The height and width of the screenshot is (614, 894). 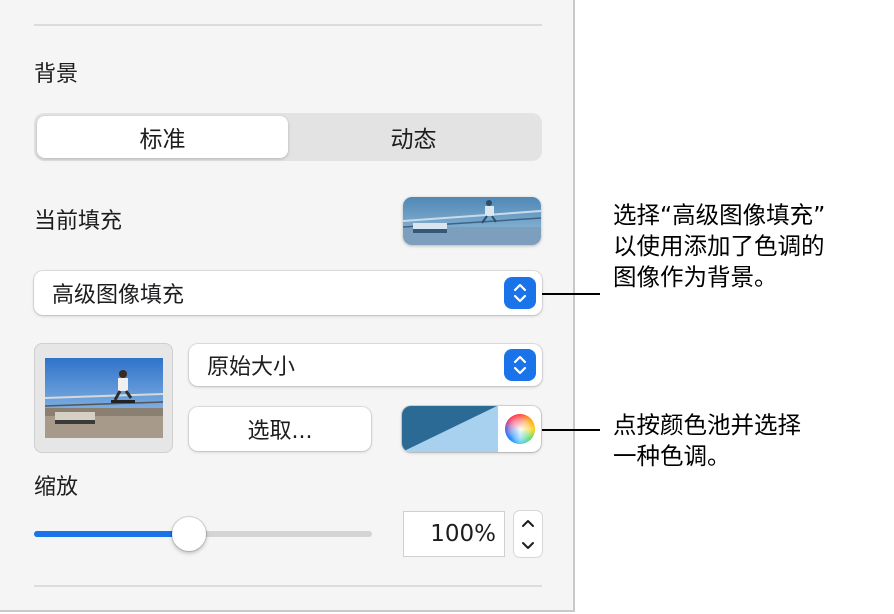 What do you see at coordinates (288, 586) in the screenshot?
I see `section-divider-bottom` at bounding box center [288, 586].